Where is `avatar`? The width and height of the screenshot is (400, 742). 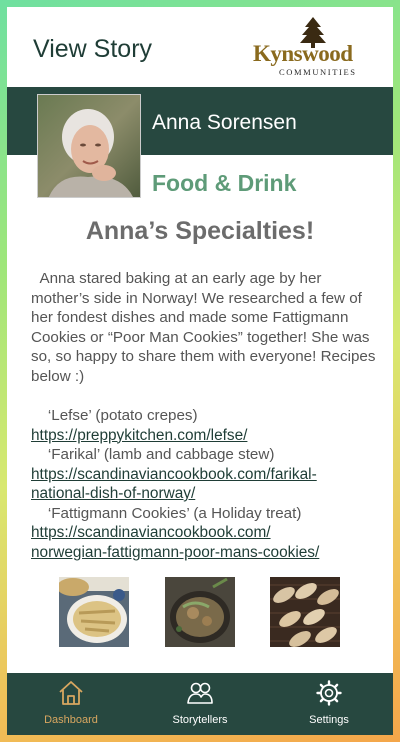
avatar is located at coordinates (89, 146).